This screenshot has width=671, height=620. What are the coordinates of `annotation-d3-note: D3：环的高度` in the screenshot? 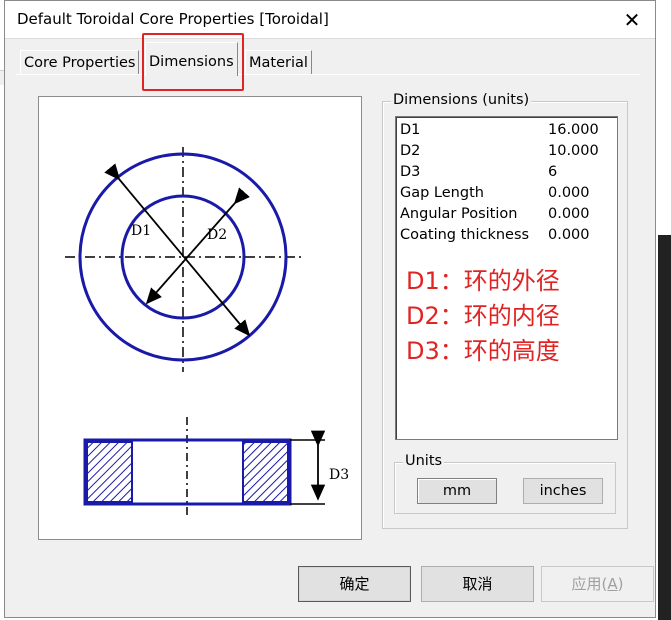 It's located at (483, 351).